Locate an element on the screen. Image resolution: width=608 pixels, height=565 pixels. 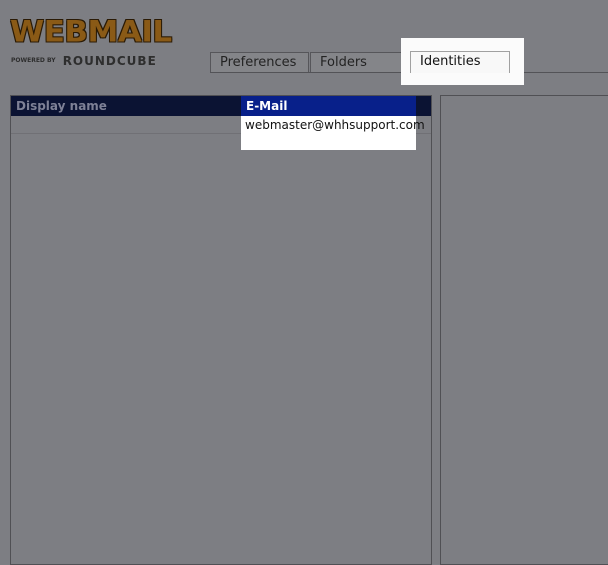
webmail-logo: WEBMAIL POWERED BY ROUNDCUBE is located at coordinates (92, 40).